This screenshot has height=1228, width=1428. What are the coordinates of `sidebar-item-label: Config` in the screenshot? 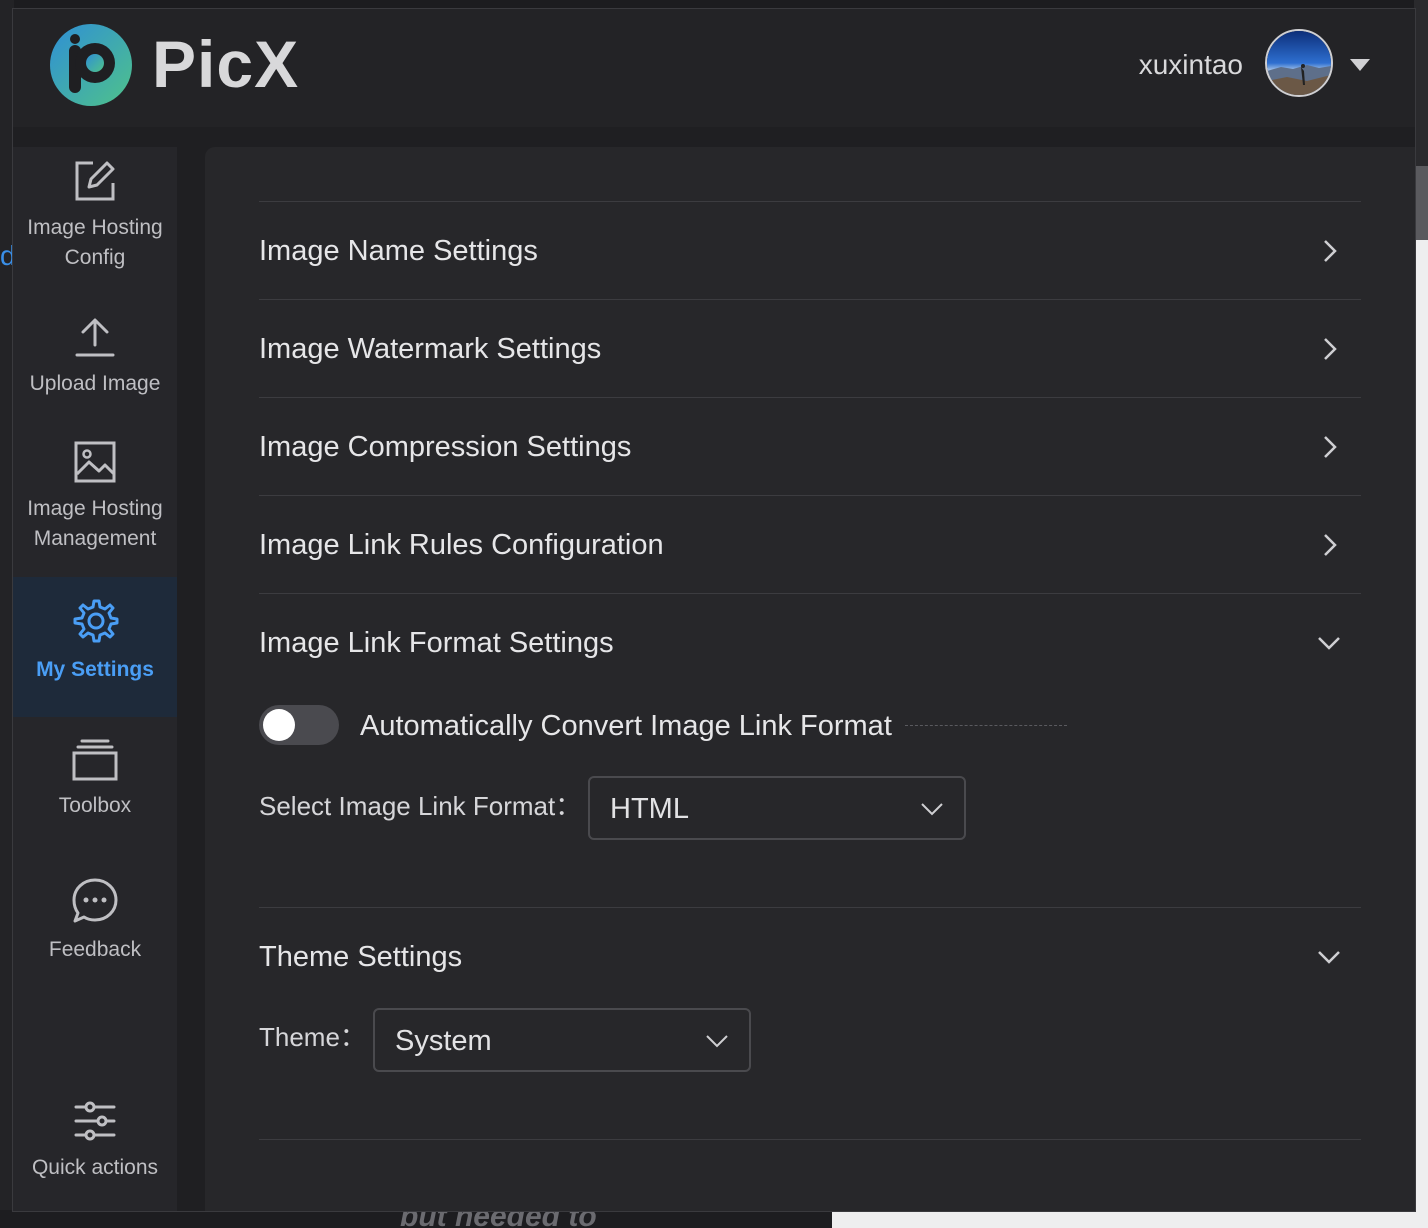 It's located at (95, 257).